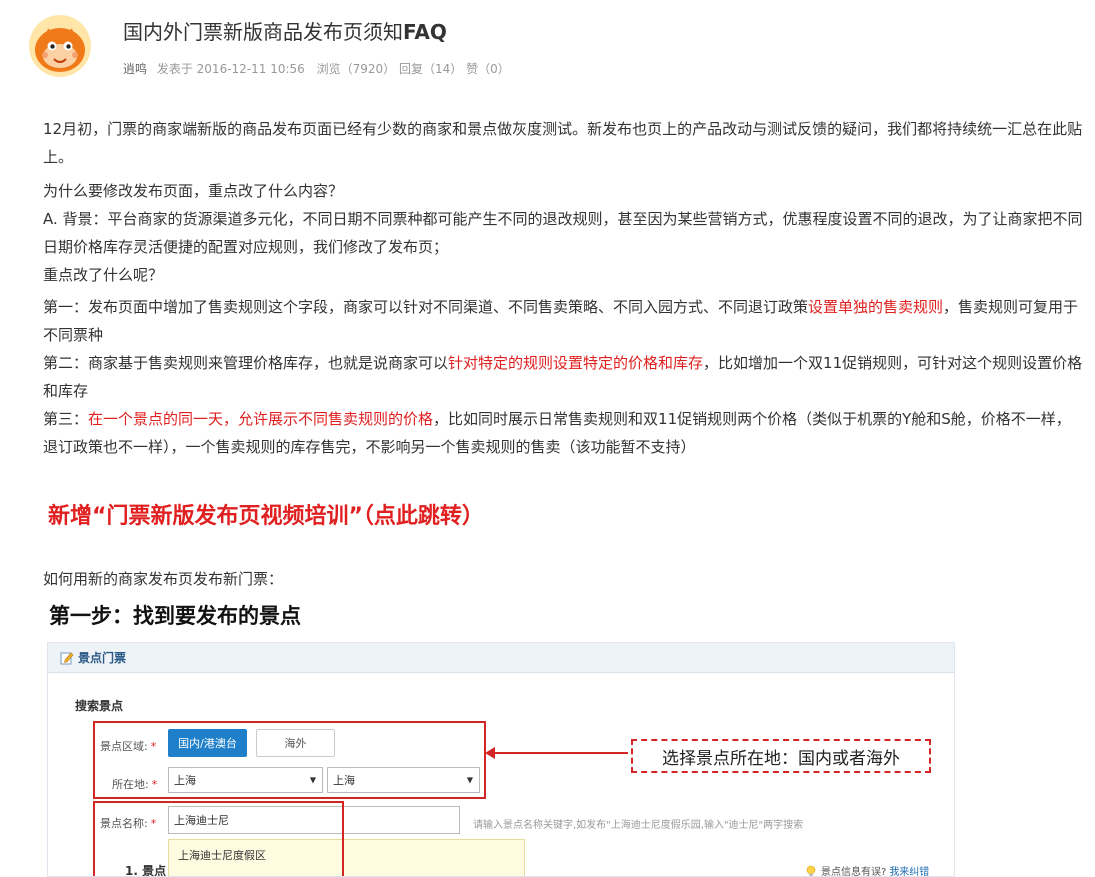 Image resolution: width=1095 pixels, height=877 pixels. Describe the element at coordinates (99, 706) in the screenshot. I see `search-section-label: 搜索景点` at that location.